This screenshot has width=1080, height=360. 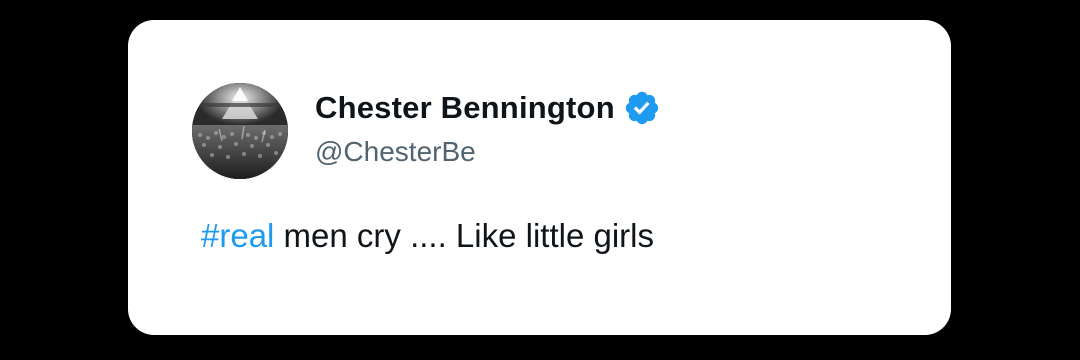 I want to click on author-handle: @ChesterBe, so click(x=395, y=152).